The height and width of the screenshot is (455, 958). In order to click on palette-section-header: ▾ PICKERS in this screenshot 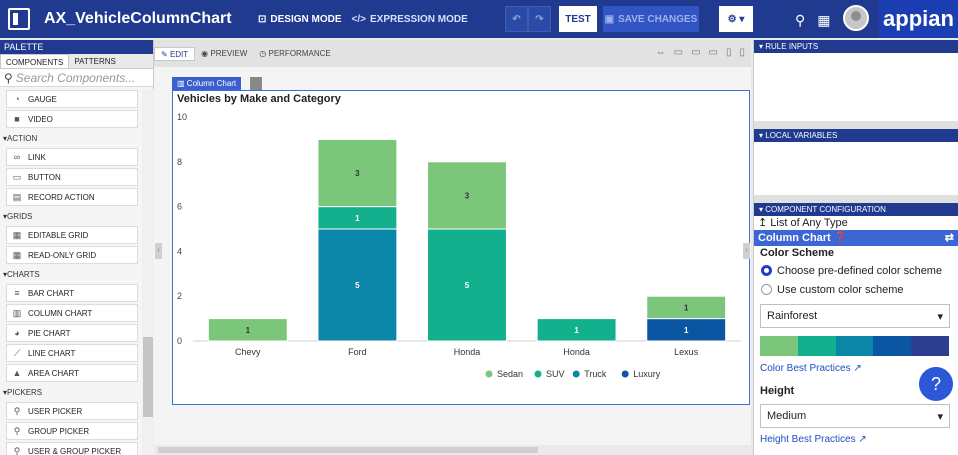, I will do `click(70, 392)`.